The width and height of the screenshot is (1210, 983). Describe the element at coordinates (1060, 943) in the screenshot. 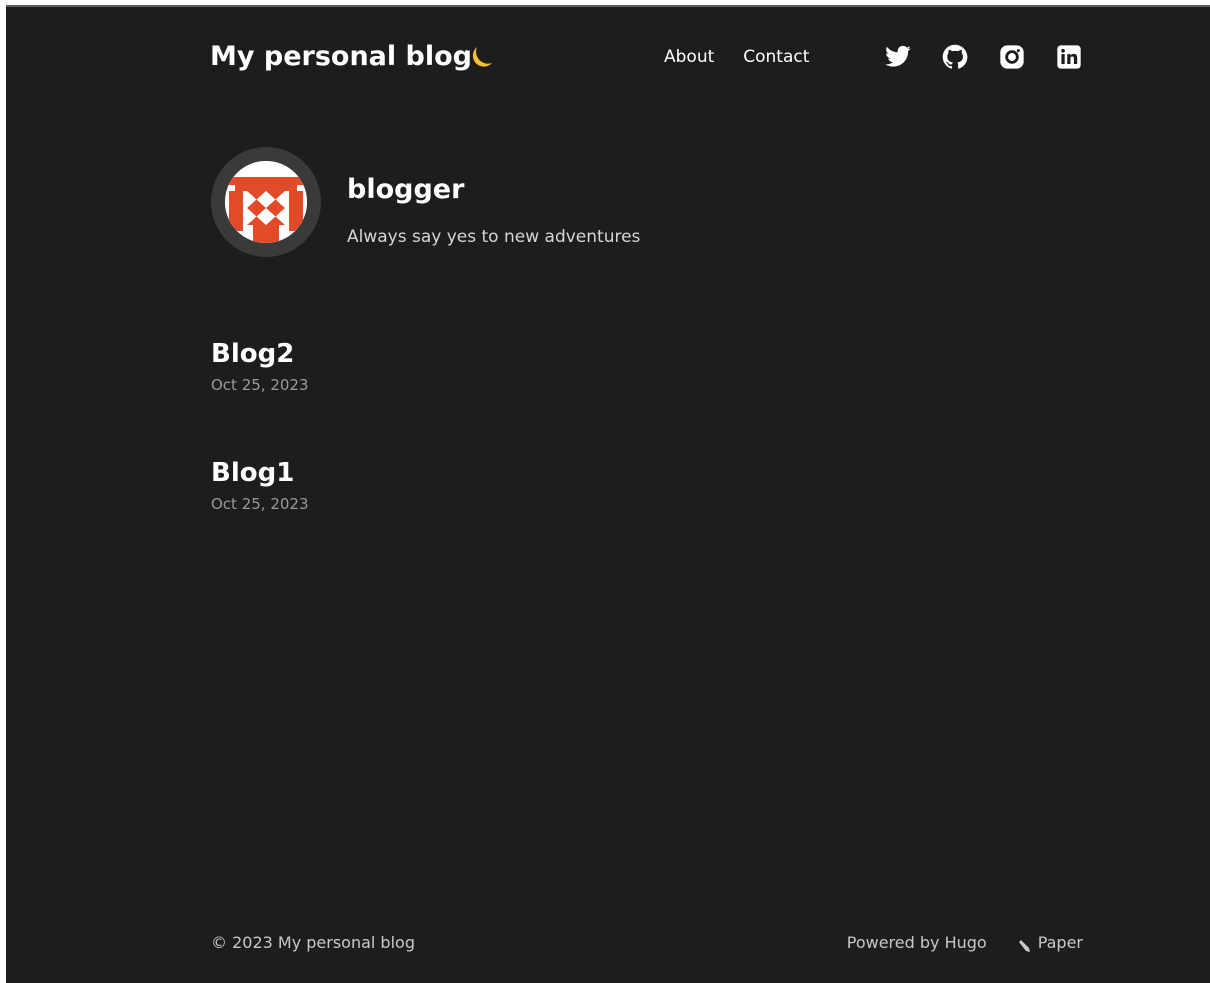

I see `paper-theme-link: Paper` at that location.